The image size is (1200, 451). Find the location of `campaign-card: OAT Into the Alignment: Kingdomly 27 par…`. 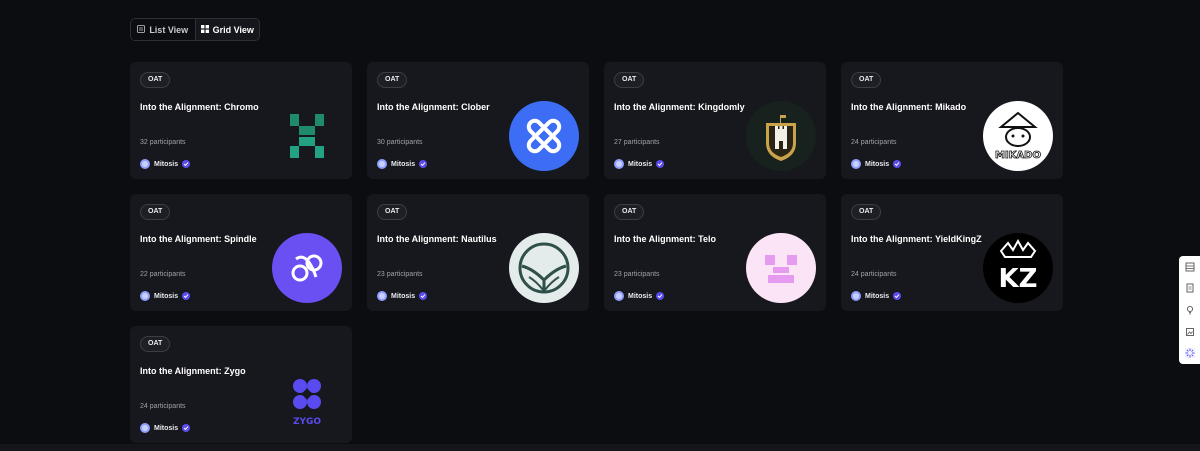

campaign-card: OAT Into the Alignment: Kingdomly 27 par… is located at coordinates (715, 120).